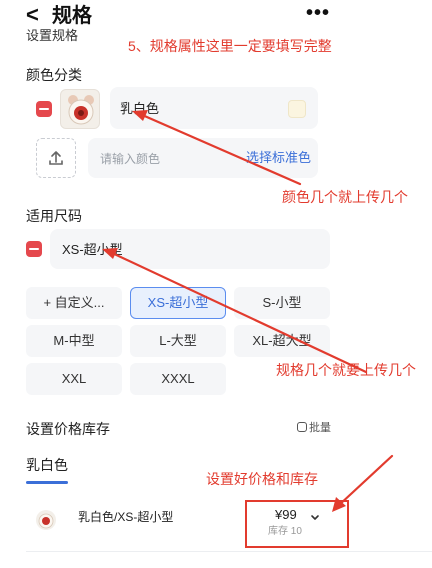 The width and height of the screenshot is (432, 568). Describe the element at coordinates (47, 482) in the screenshot. I see `tab-underline` at that location.